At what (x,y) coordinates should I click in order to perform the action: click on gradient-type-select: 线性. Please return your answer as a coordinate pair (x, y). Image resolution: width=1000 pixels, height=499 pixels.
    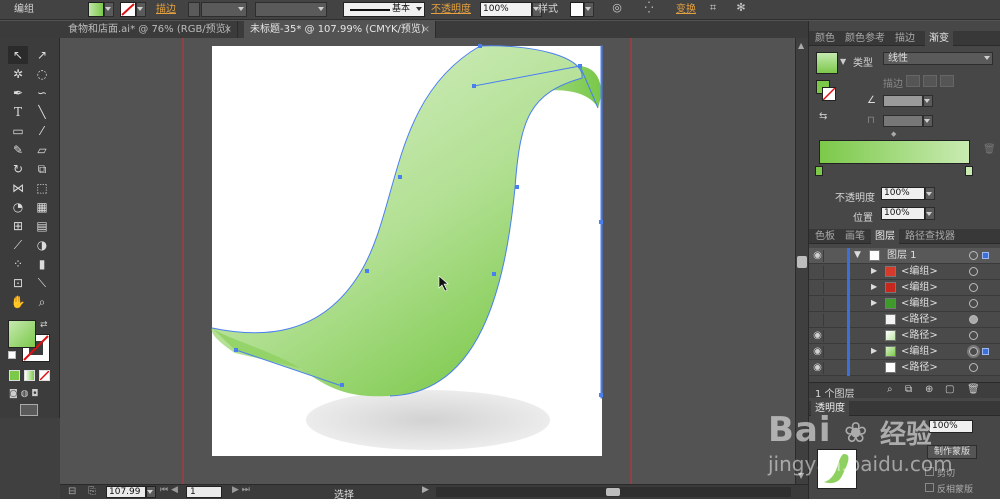
    Looking at the image, I should click on (938, 58).